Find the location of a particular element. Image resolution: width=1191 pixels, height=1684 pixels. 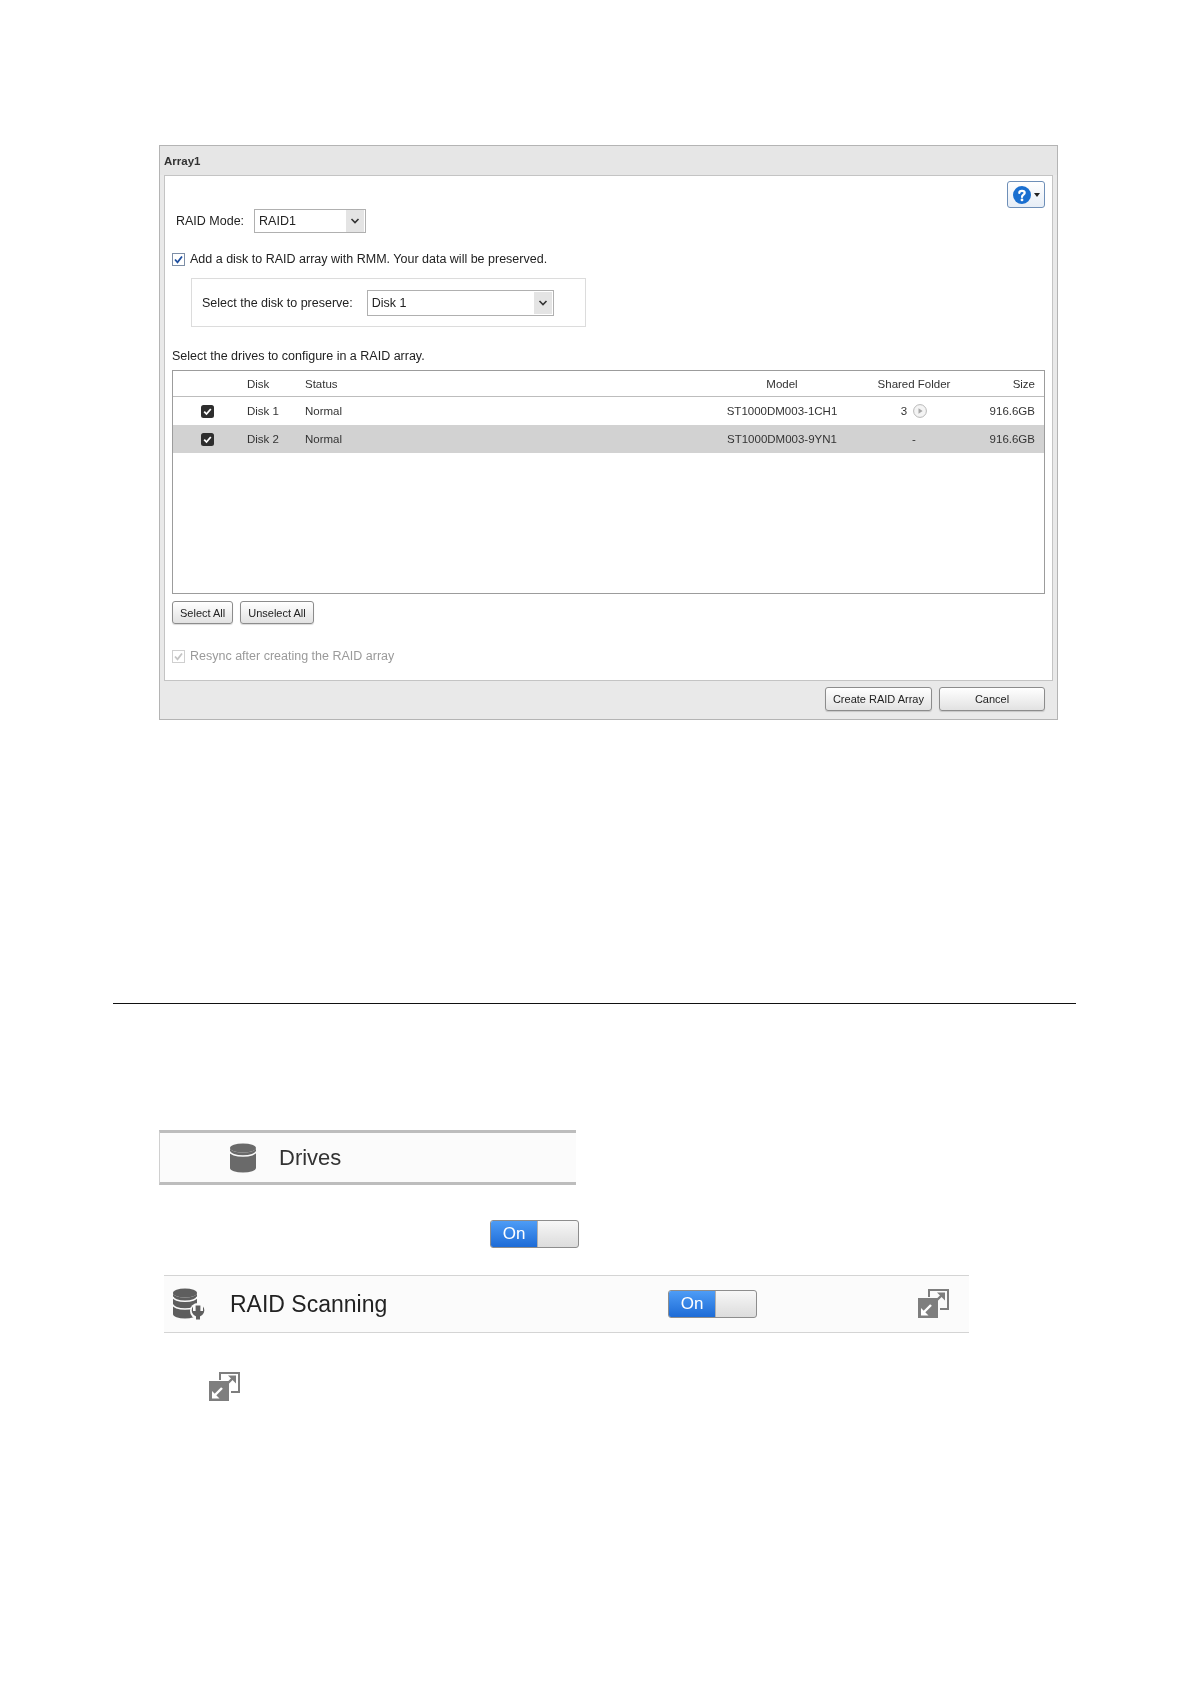

help-icon is located at coordinates (1021, 194).